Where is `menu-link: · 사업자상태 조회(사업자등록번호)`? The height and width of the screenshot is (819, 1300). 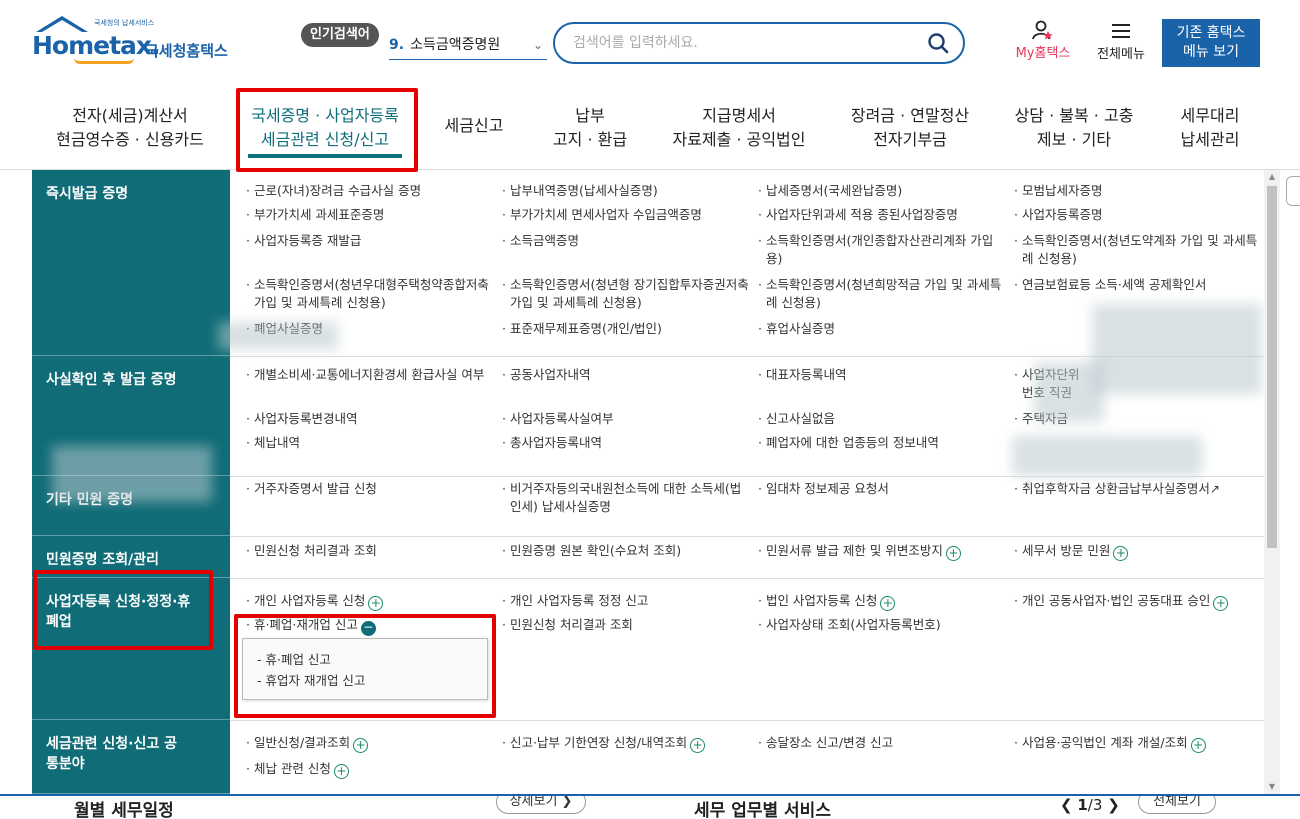
menu-link: · 사업자상태 조회(사업자등록번호) is located at coordinates (881, 625).